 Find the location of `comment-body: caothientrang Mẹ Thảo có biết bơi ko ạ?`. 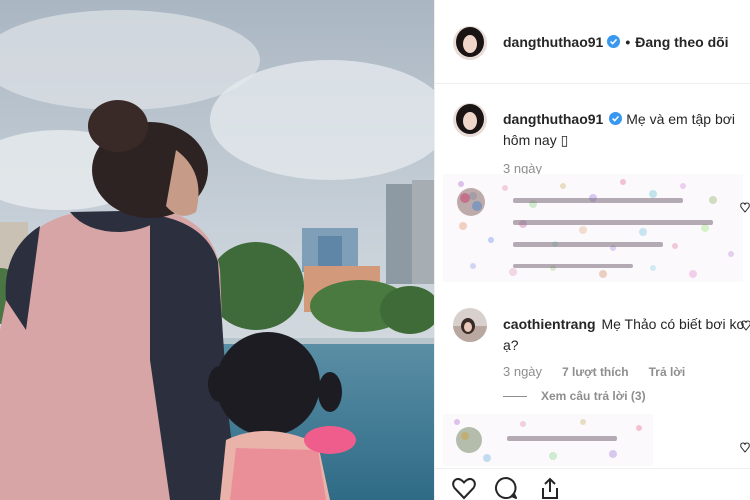

comment-body: caothientrang Mẹ Thảo có biết bơi ko ạ? is located at coordinates (625, 335).